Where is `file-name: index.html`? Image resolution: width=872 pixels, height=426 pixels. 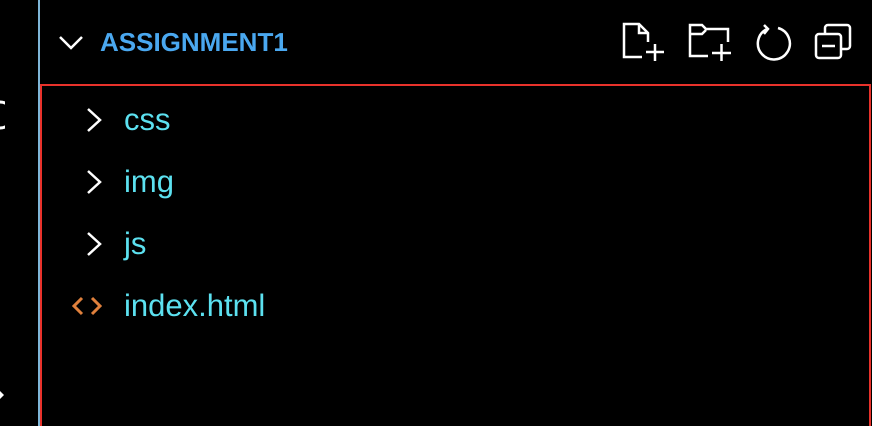 file-name: index.html is located at coordinates (195, 306).